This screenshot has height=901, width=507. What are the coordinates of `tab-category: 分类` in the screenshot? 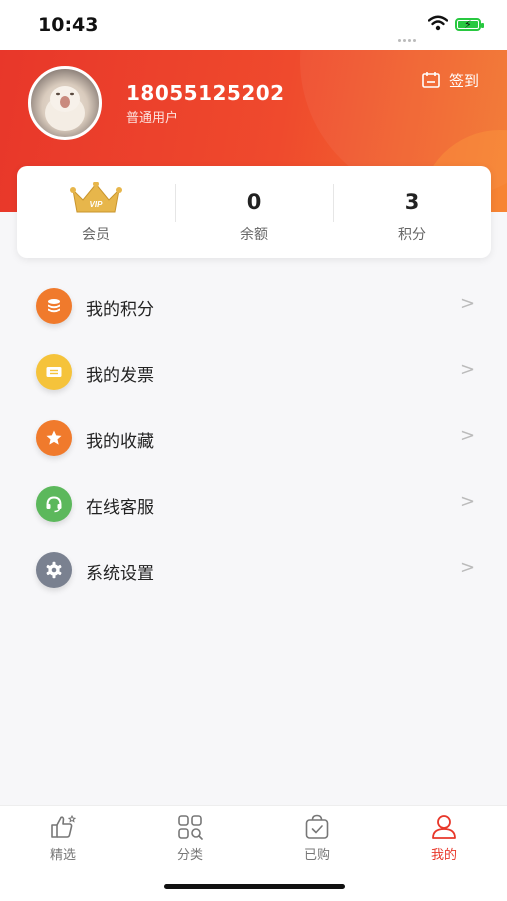 It's located at (190, 840).